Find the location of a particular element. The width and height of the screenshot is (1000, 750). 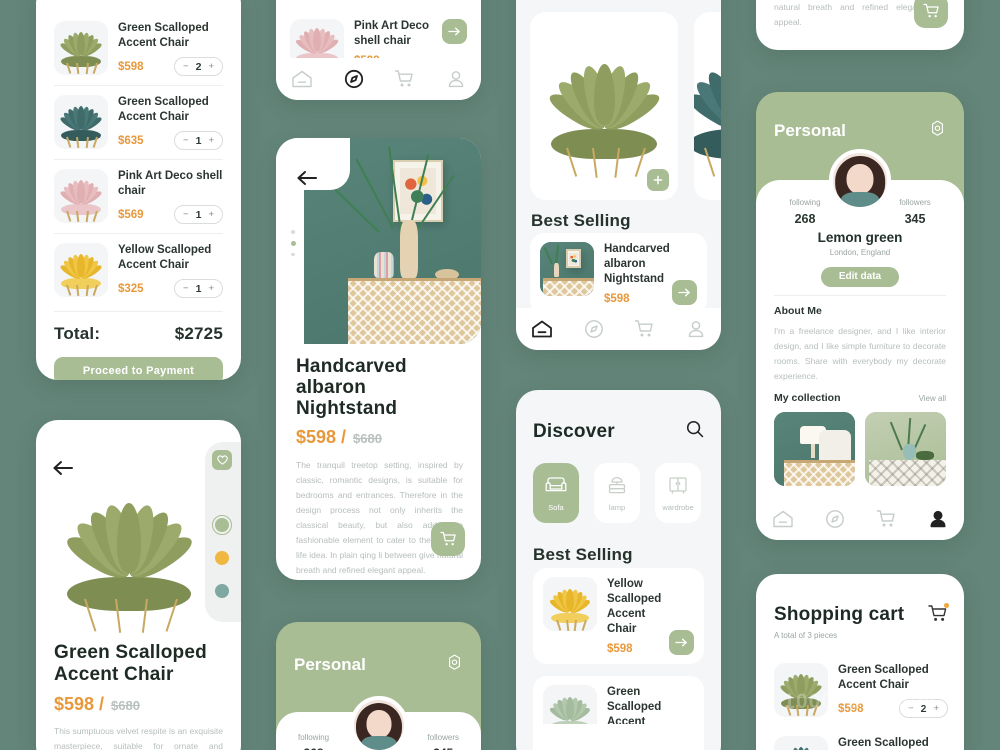

quantity-value: 2 is located at coordinates (198, 66).